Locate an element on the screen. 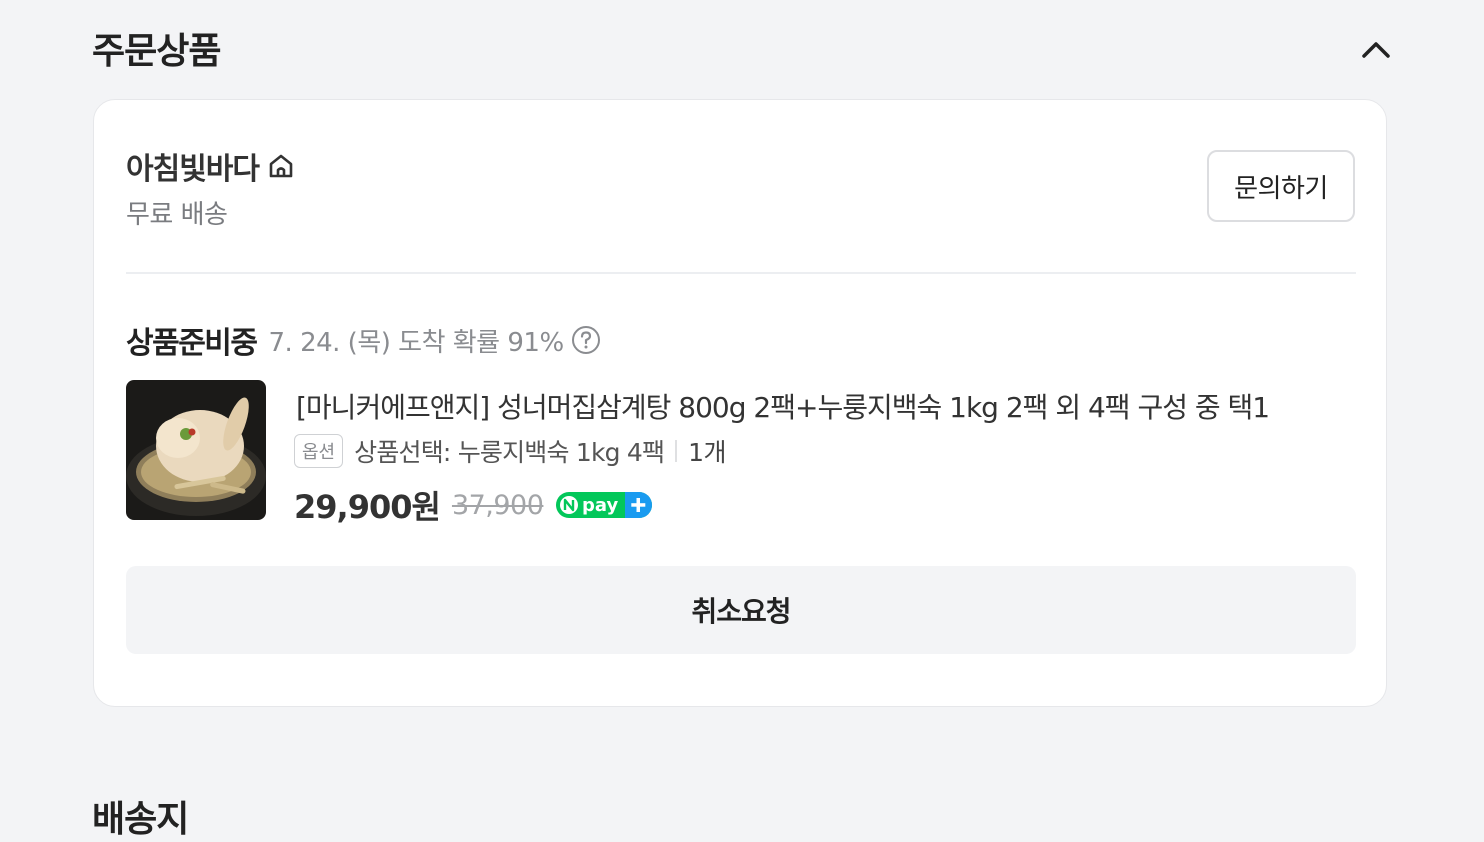 Image resolution: width=1484 pixels, height=842 pixels. collapse-button is located at coordinates (1376, 49).